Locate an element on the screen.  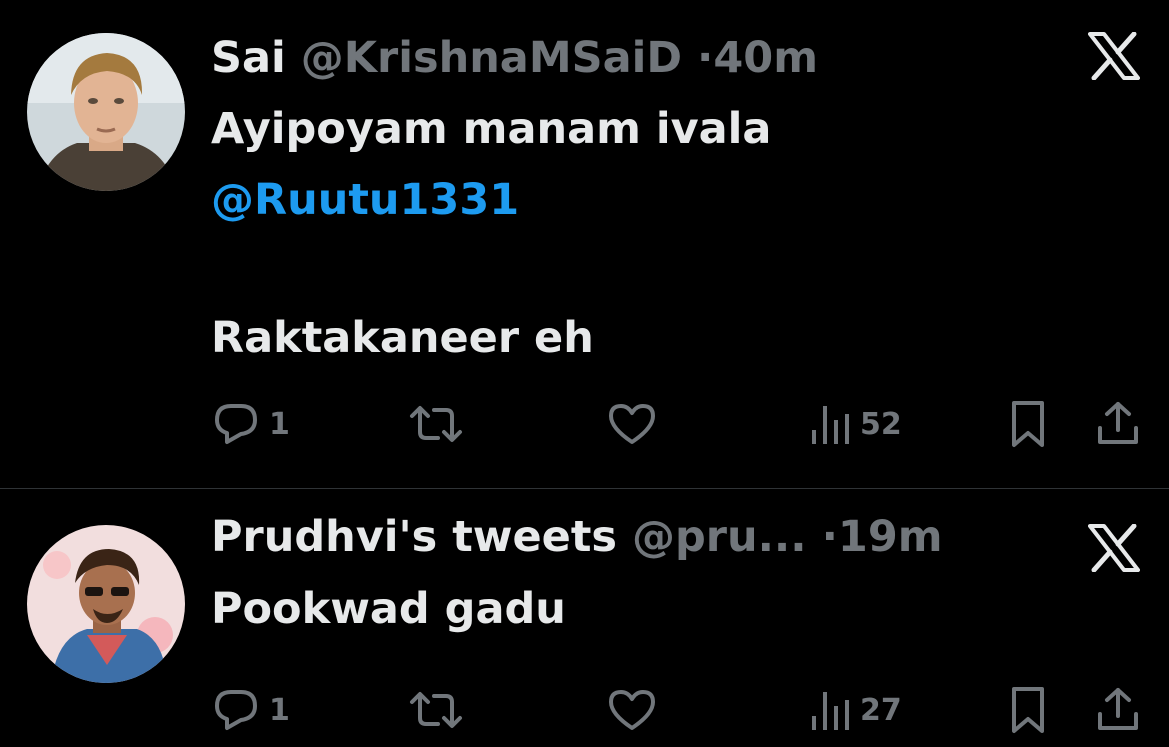
mention-link: @Ruutu1331 is located at coordinates (365, 200).